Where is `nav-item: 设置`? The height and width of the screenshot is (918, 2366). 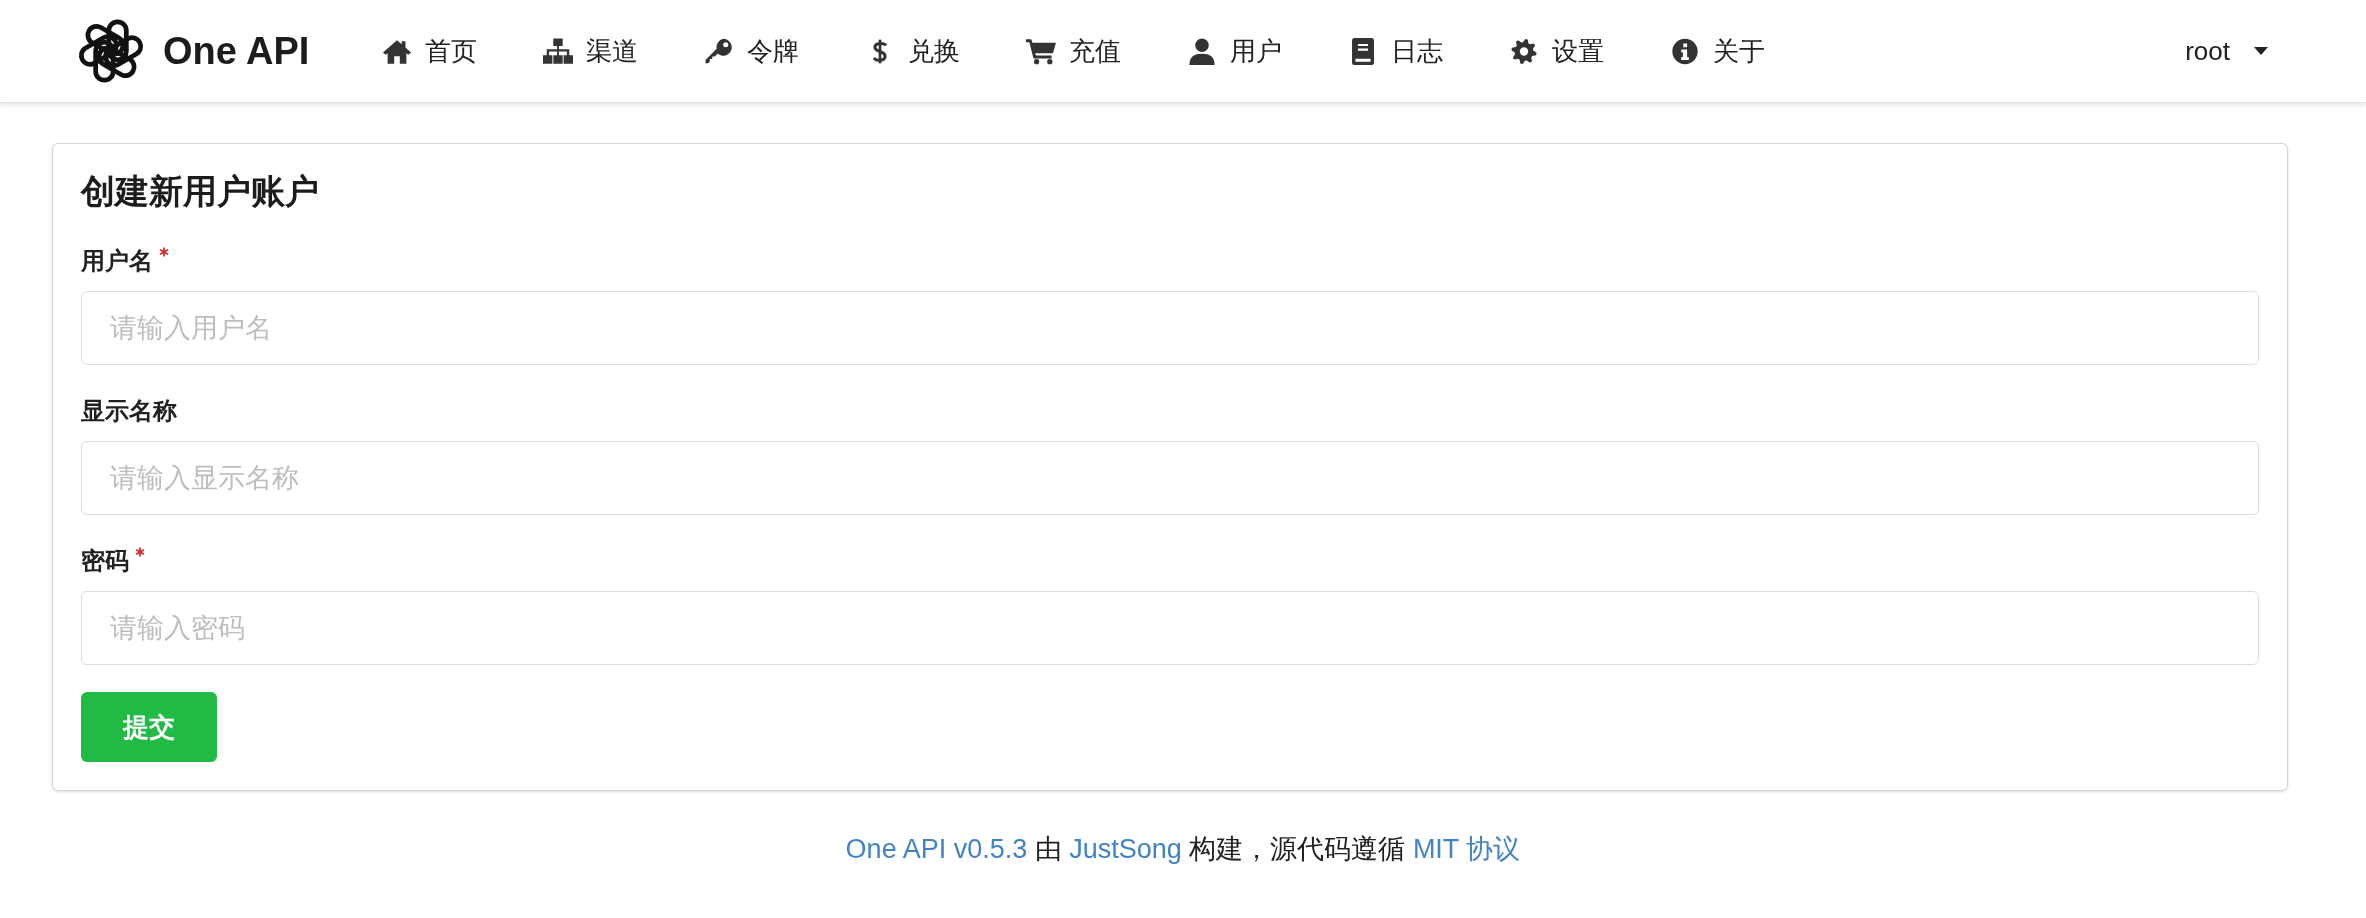
nav-item: 设置 is located at coordinates (1557, 51).